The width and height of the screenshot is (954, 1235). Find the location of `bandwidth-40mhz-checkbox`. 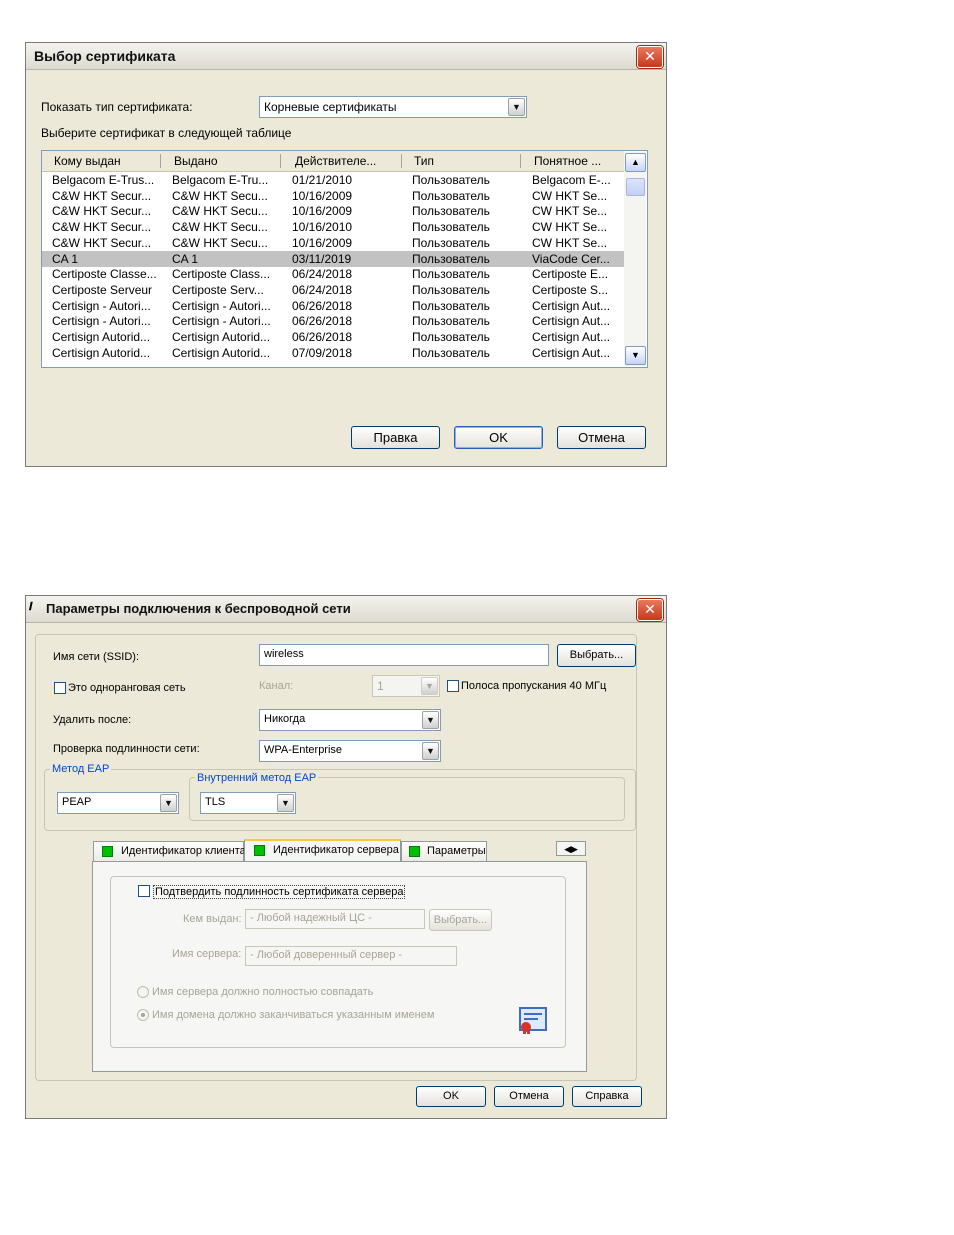

bandwidth-40mhz-checkbox is located at coordinates (453, 686).